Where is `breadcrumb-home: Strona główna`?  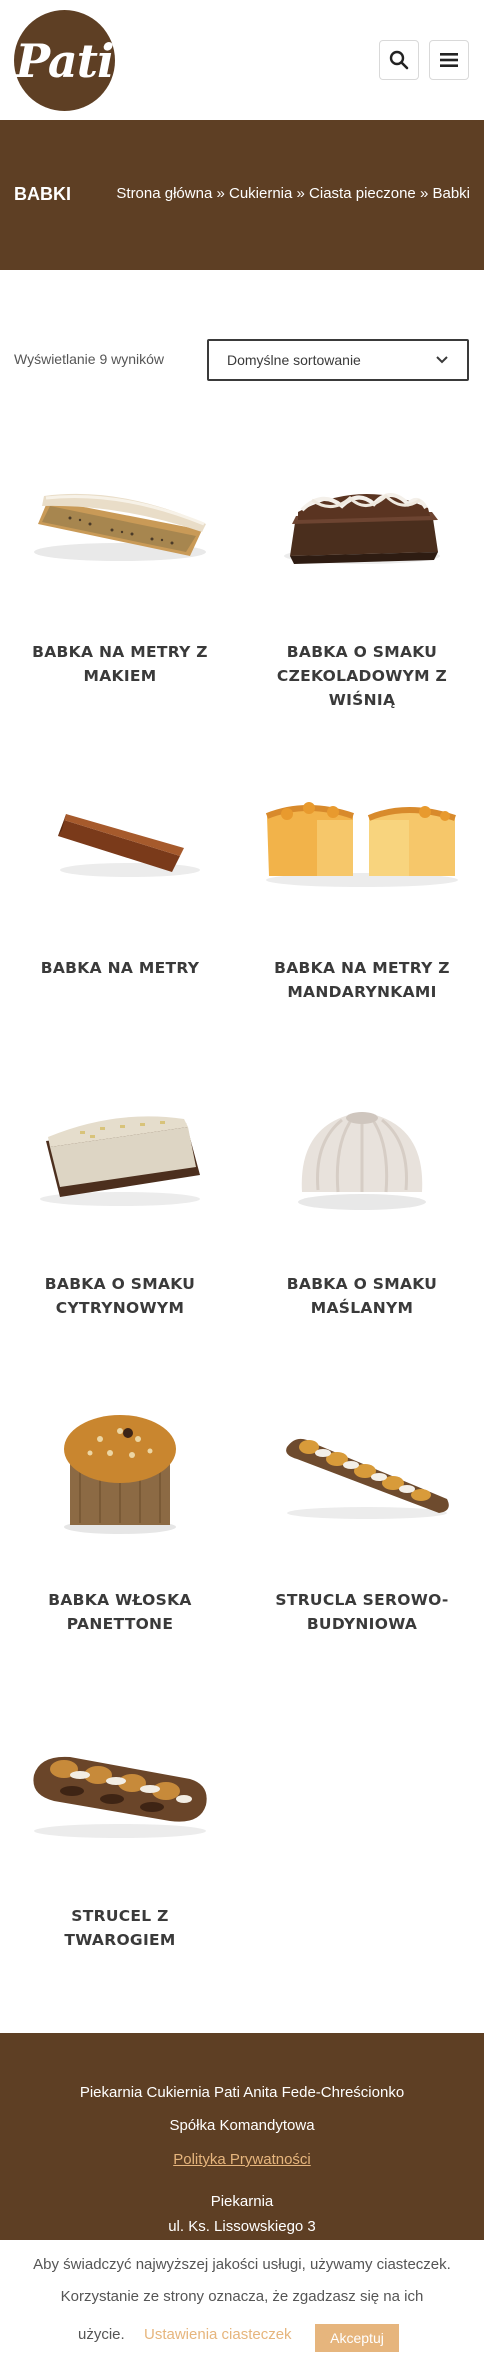 breadcrumb-home: Strona główna is located at coordinates (164, 193).